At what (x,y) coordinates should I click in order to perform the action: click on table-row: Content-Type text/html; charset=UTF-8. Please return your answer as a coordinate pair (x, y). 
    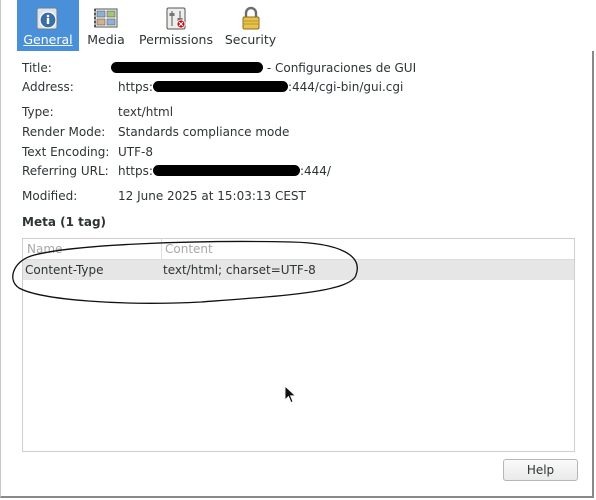
    Looking at the image, I should click on (298, 270).